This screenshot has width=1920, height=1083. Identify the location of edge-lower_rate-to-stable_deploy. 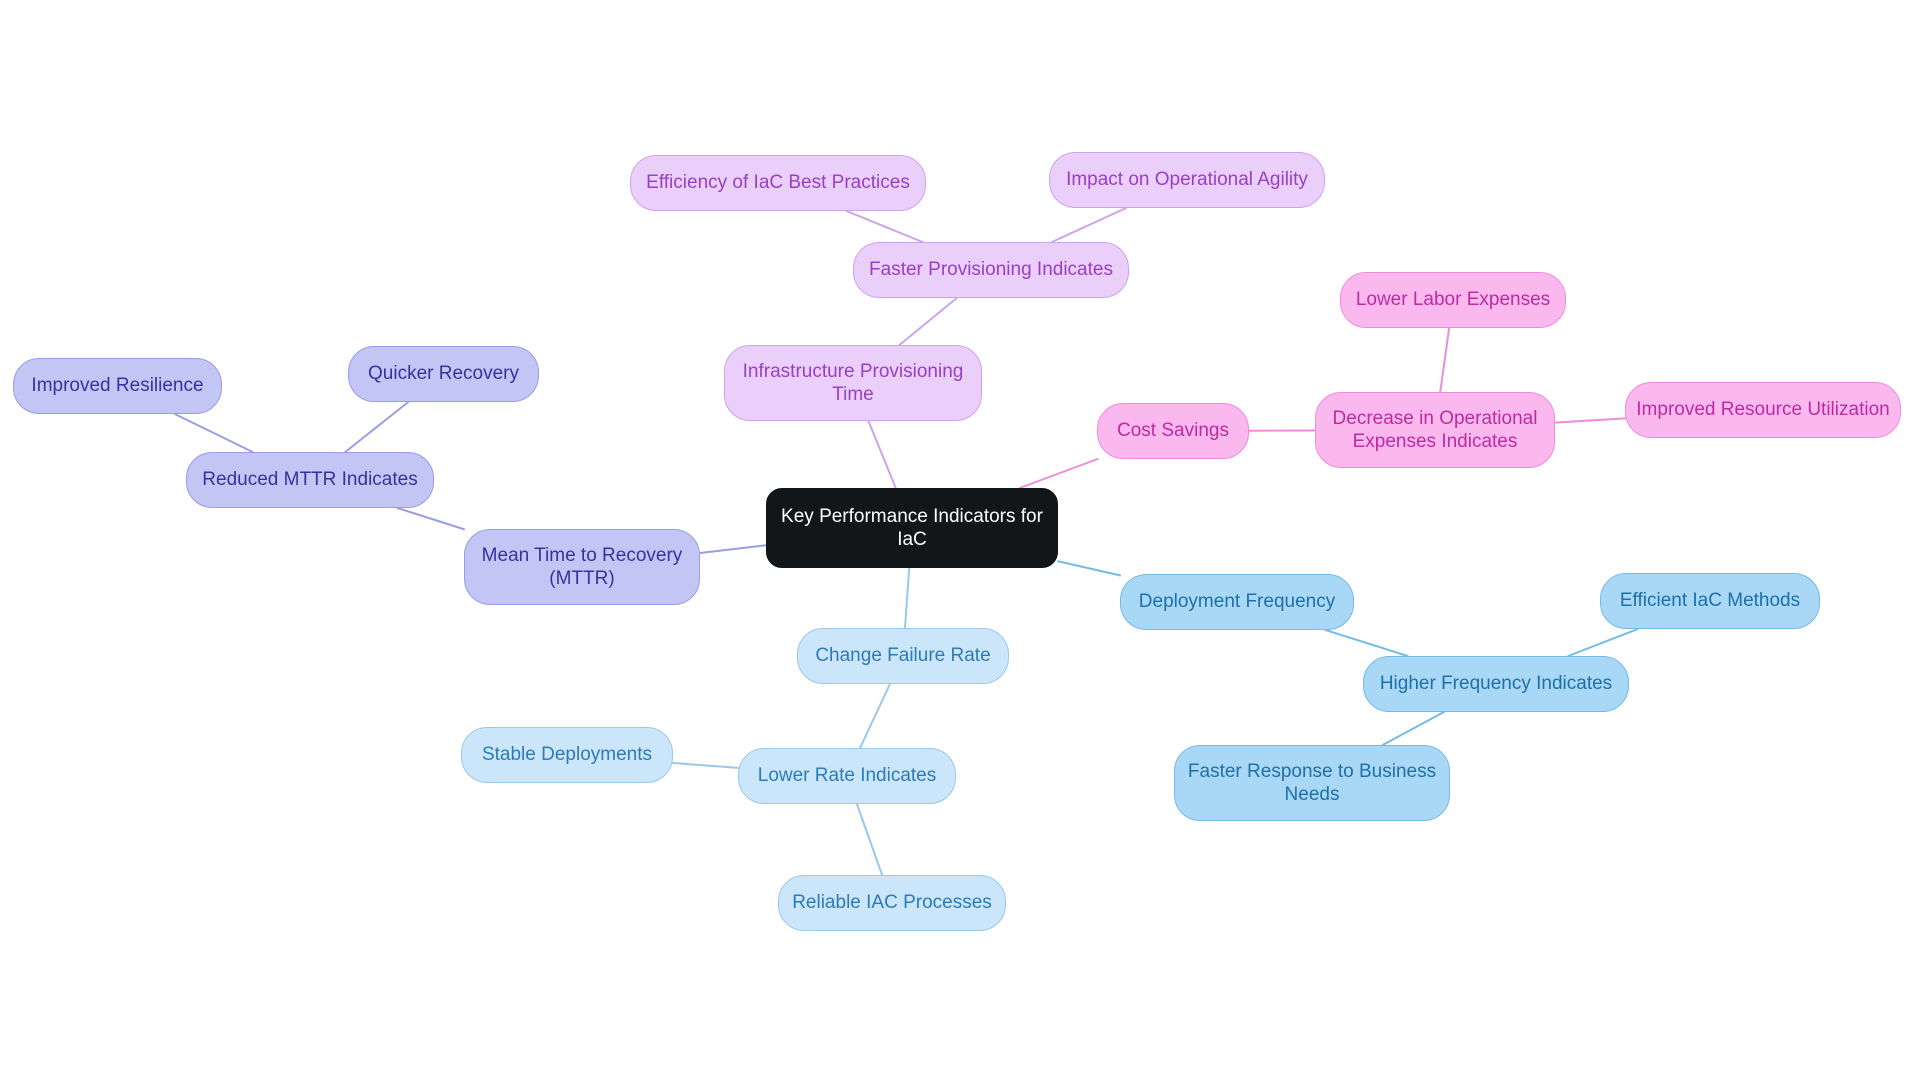
(705, 765).